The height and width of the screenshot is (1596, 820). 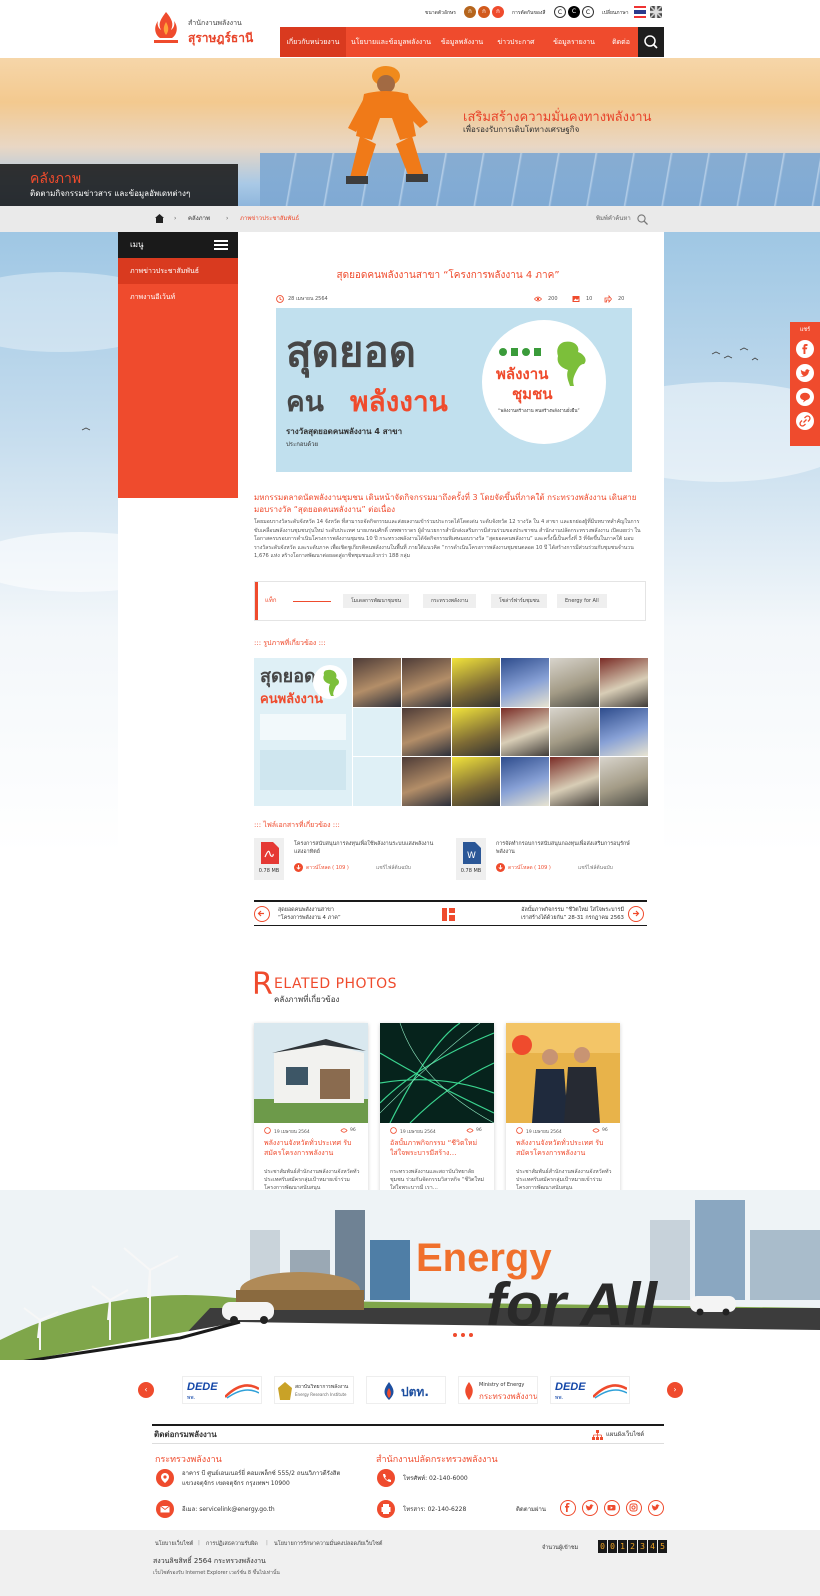 What do you see at coordinates (178, 297) in the screenshot?
I see `sidebar-item-event-photos: ภาพงานอีเว้นท์` at bounding box center [178, 297].